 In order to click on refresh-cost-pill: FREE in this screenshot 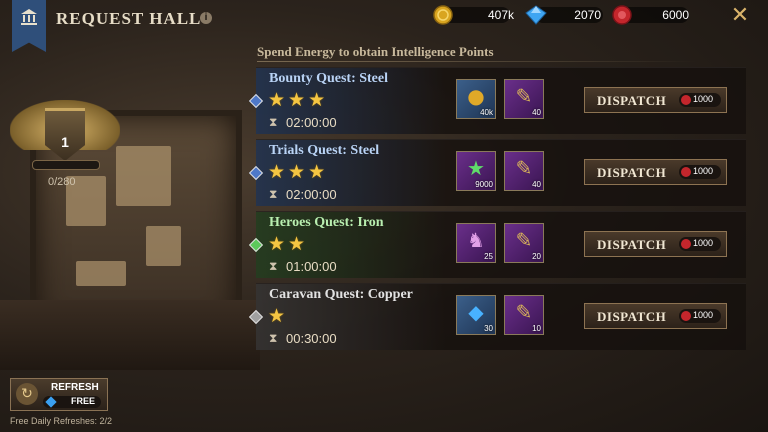, I will do `click(72, 402)`.